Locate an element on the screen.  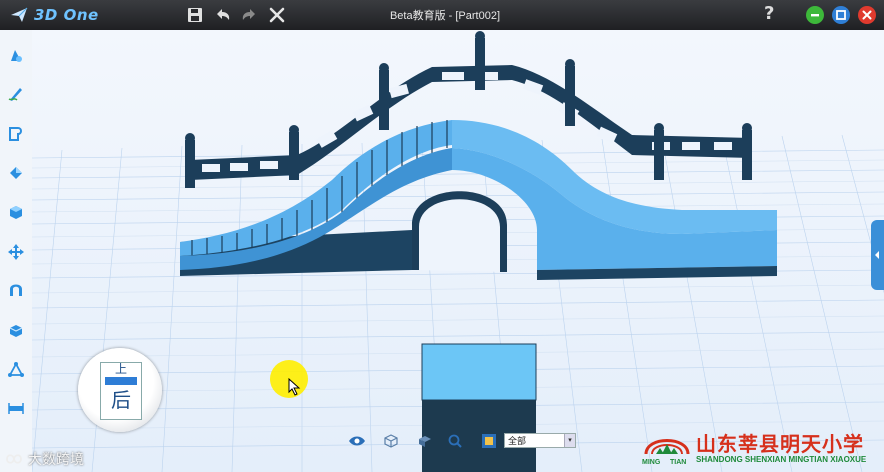
special-feature-icon is located at coordinates (16, 212).